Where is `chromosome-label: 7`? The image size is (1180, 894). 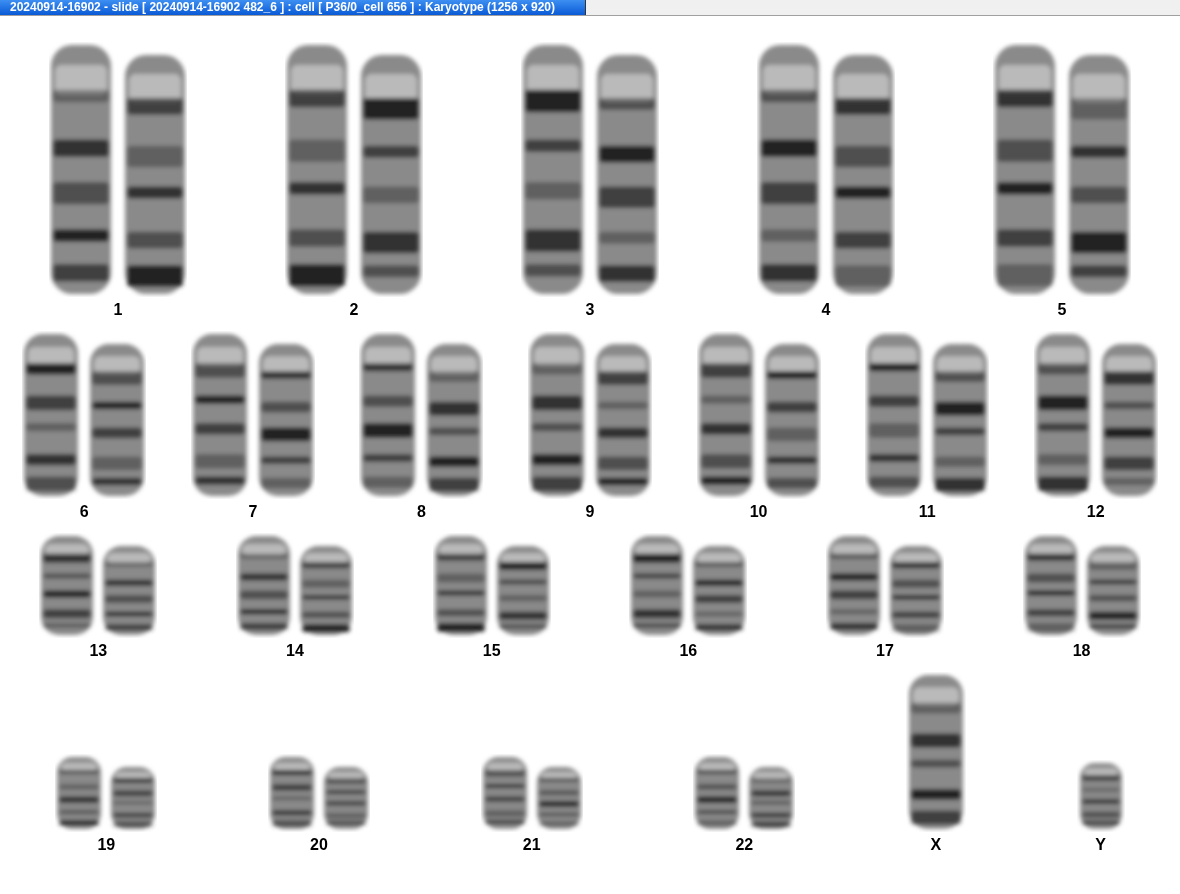
chromosome-label: 7 is located at coordinates (253, 512).